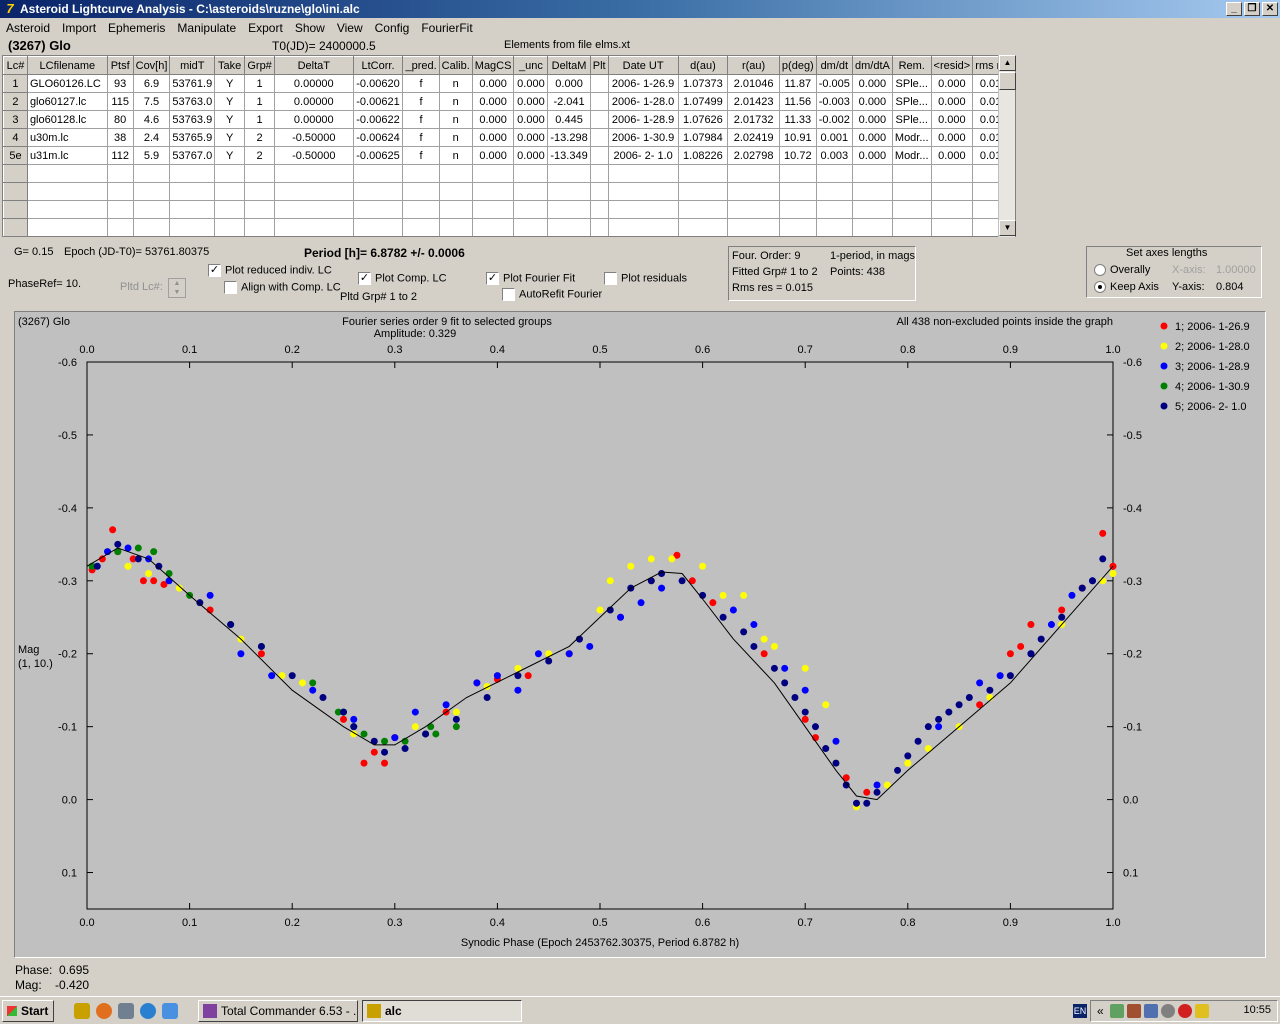 This screenshot has width=1280, height=1024. Describe the element at coordinates (314, 65) in the screenshot. I see `column-header: DeltaT` at that location.